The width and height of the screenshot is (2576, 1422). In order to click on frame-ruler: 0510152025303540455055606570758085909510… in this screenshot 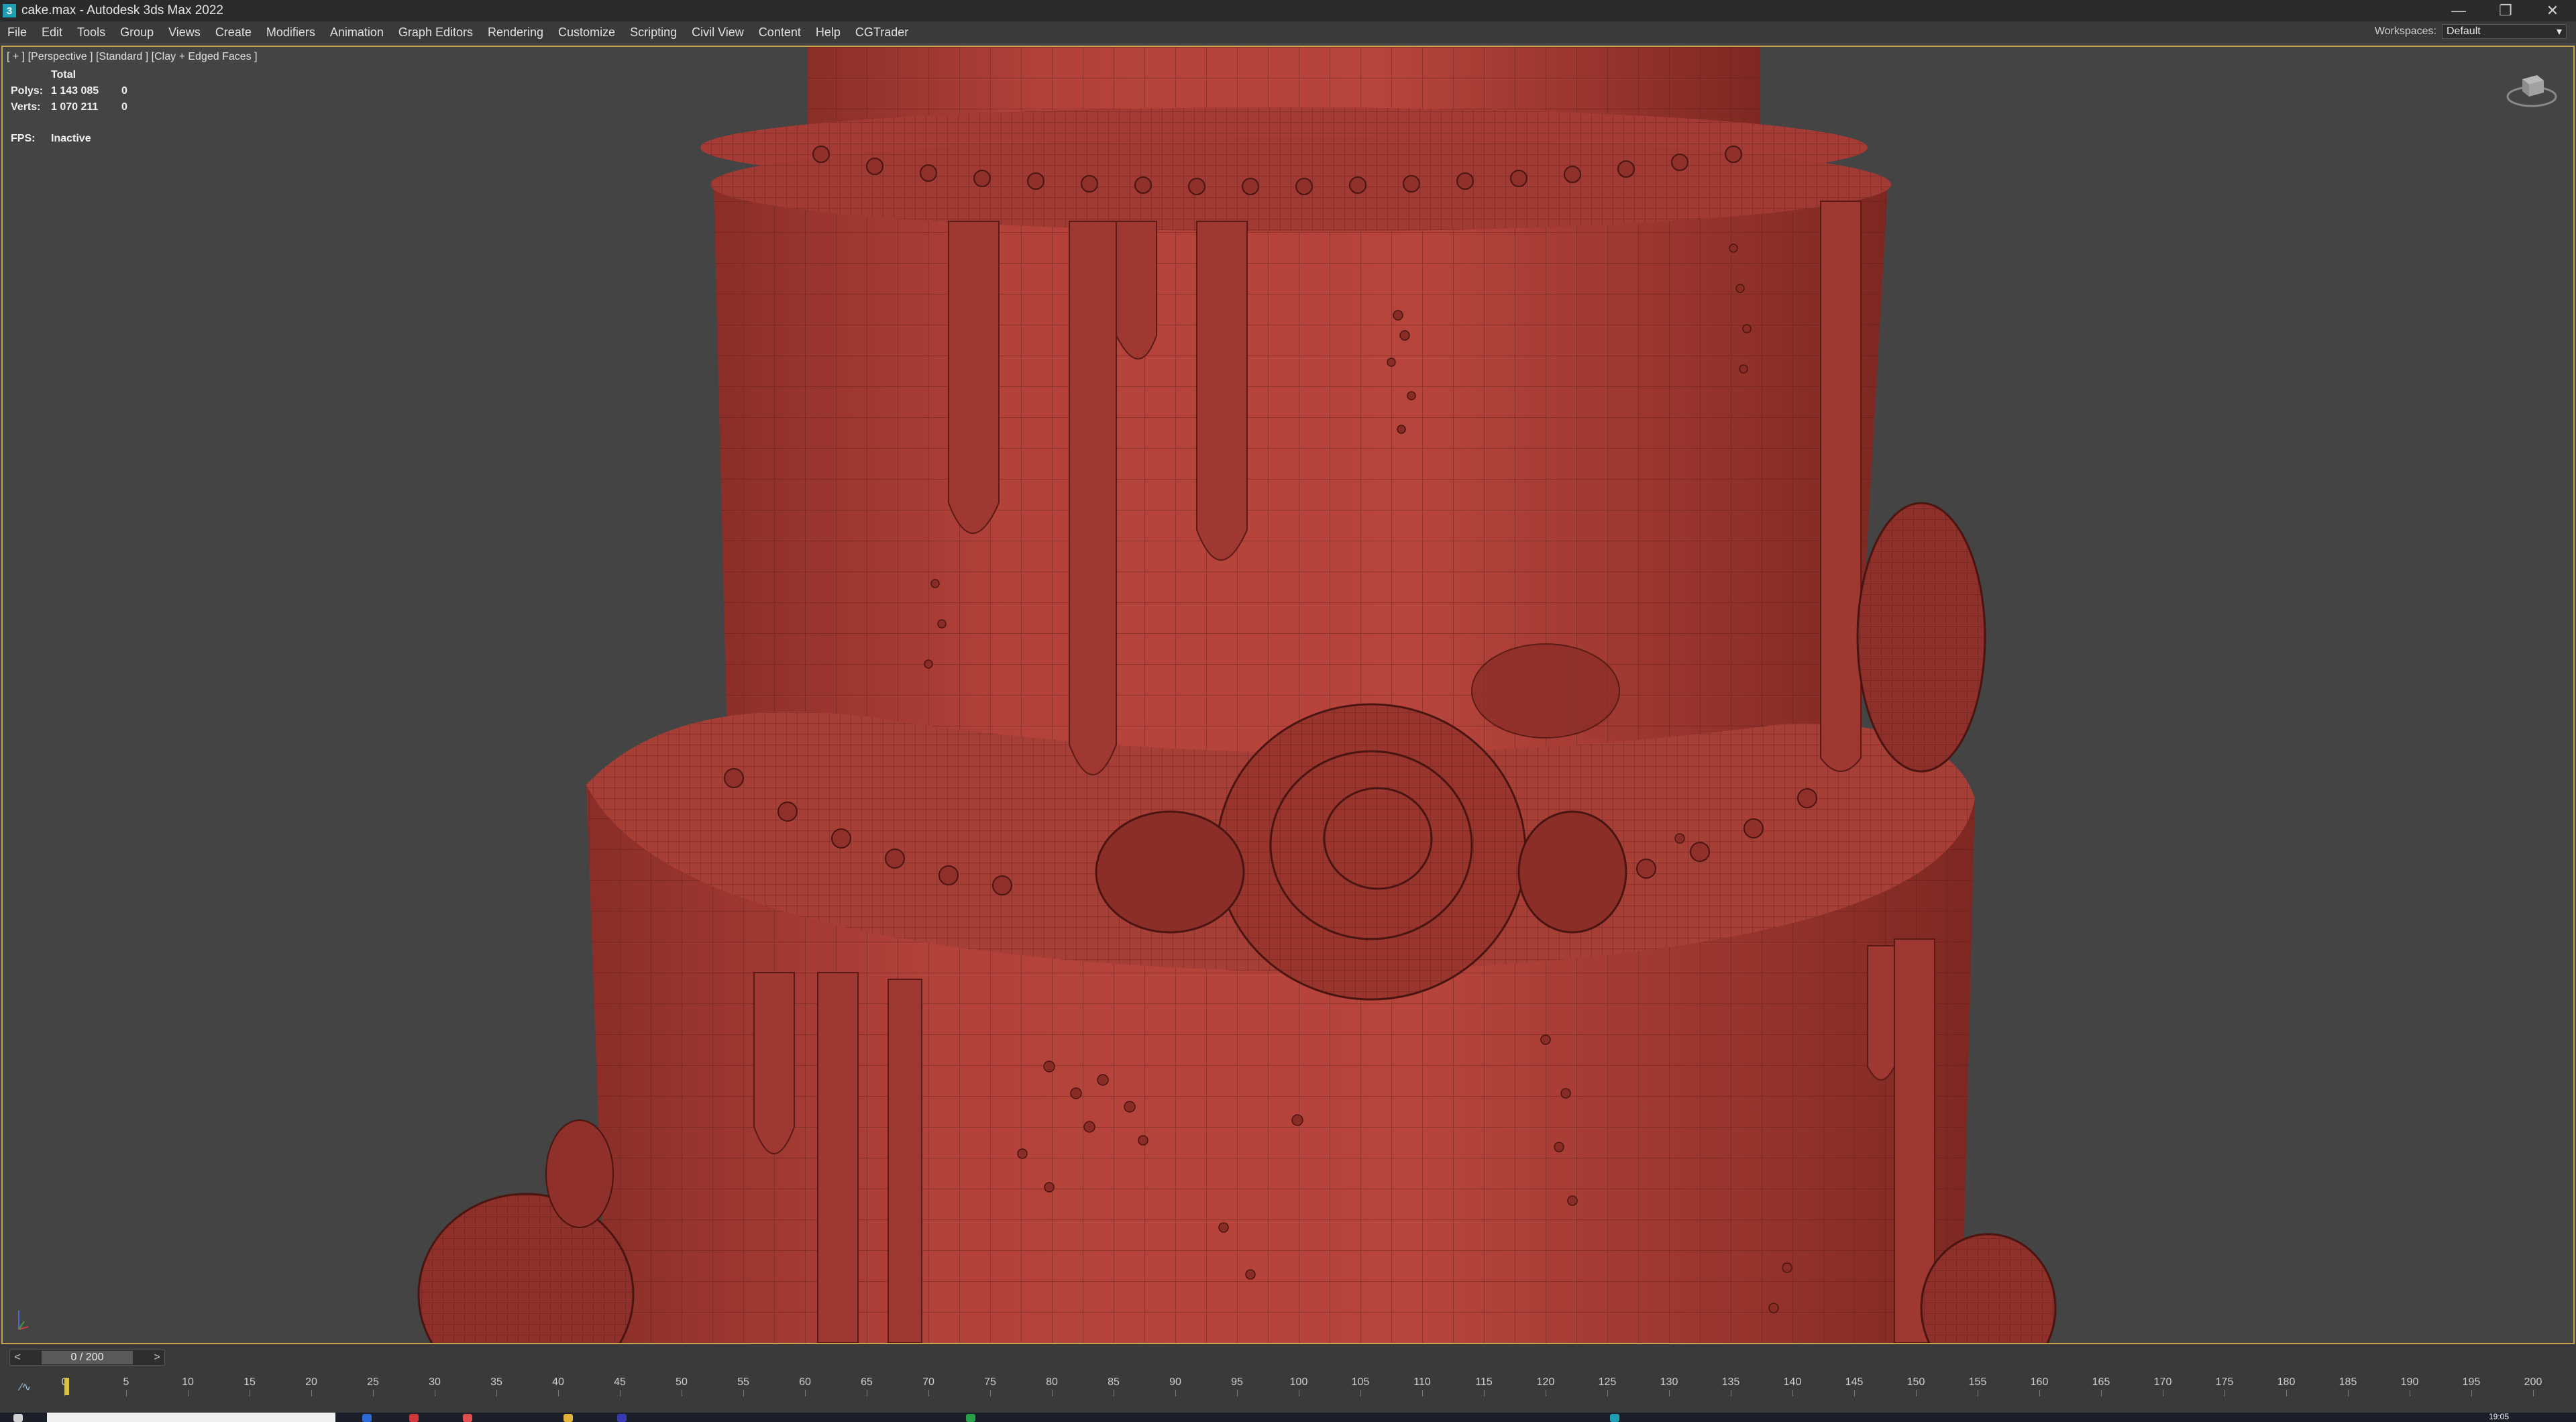, I will do `click(1302, 1387)`.